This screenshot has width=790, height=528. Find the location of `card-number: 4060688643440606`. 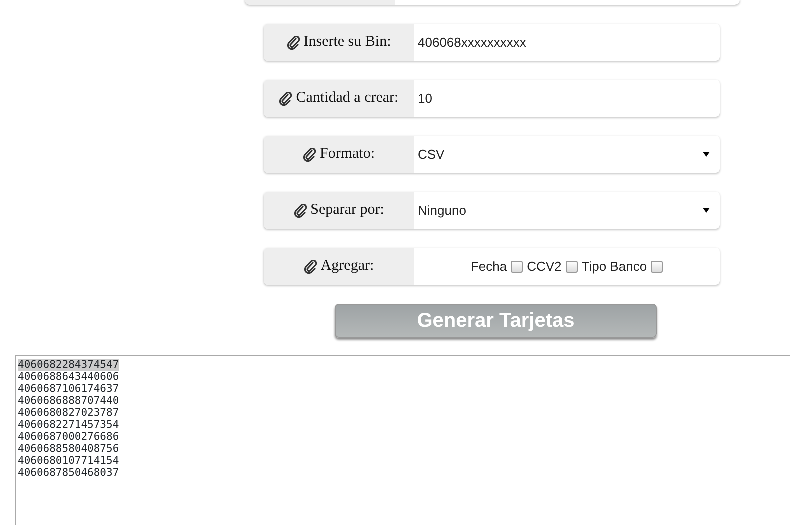

card-number: 4060688643440606 is located at coordinates (69, 377).